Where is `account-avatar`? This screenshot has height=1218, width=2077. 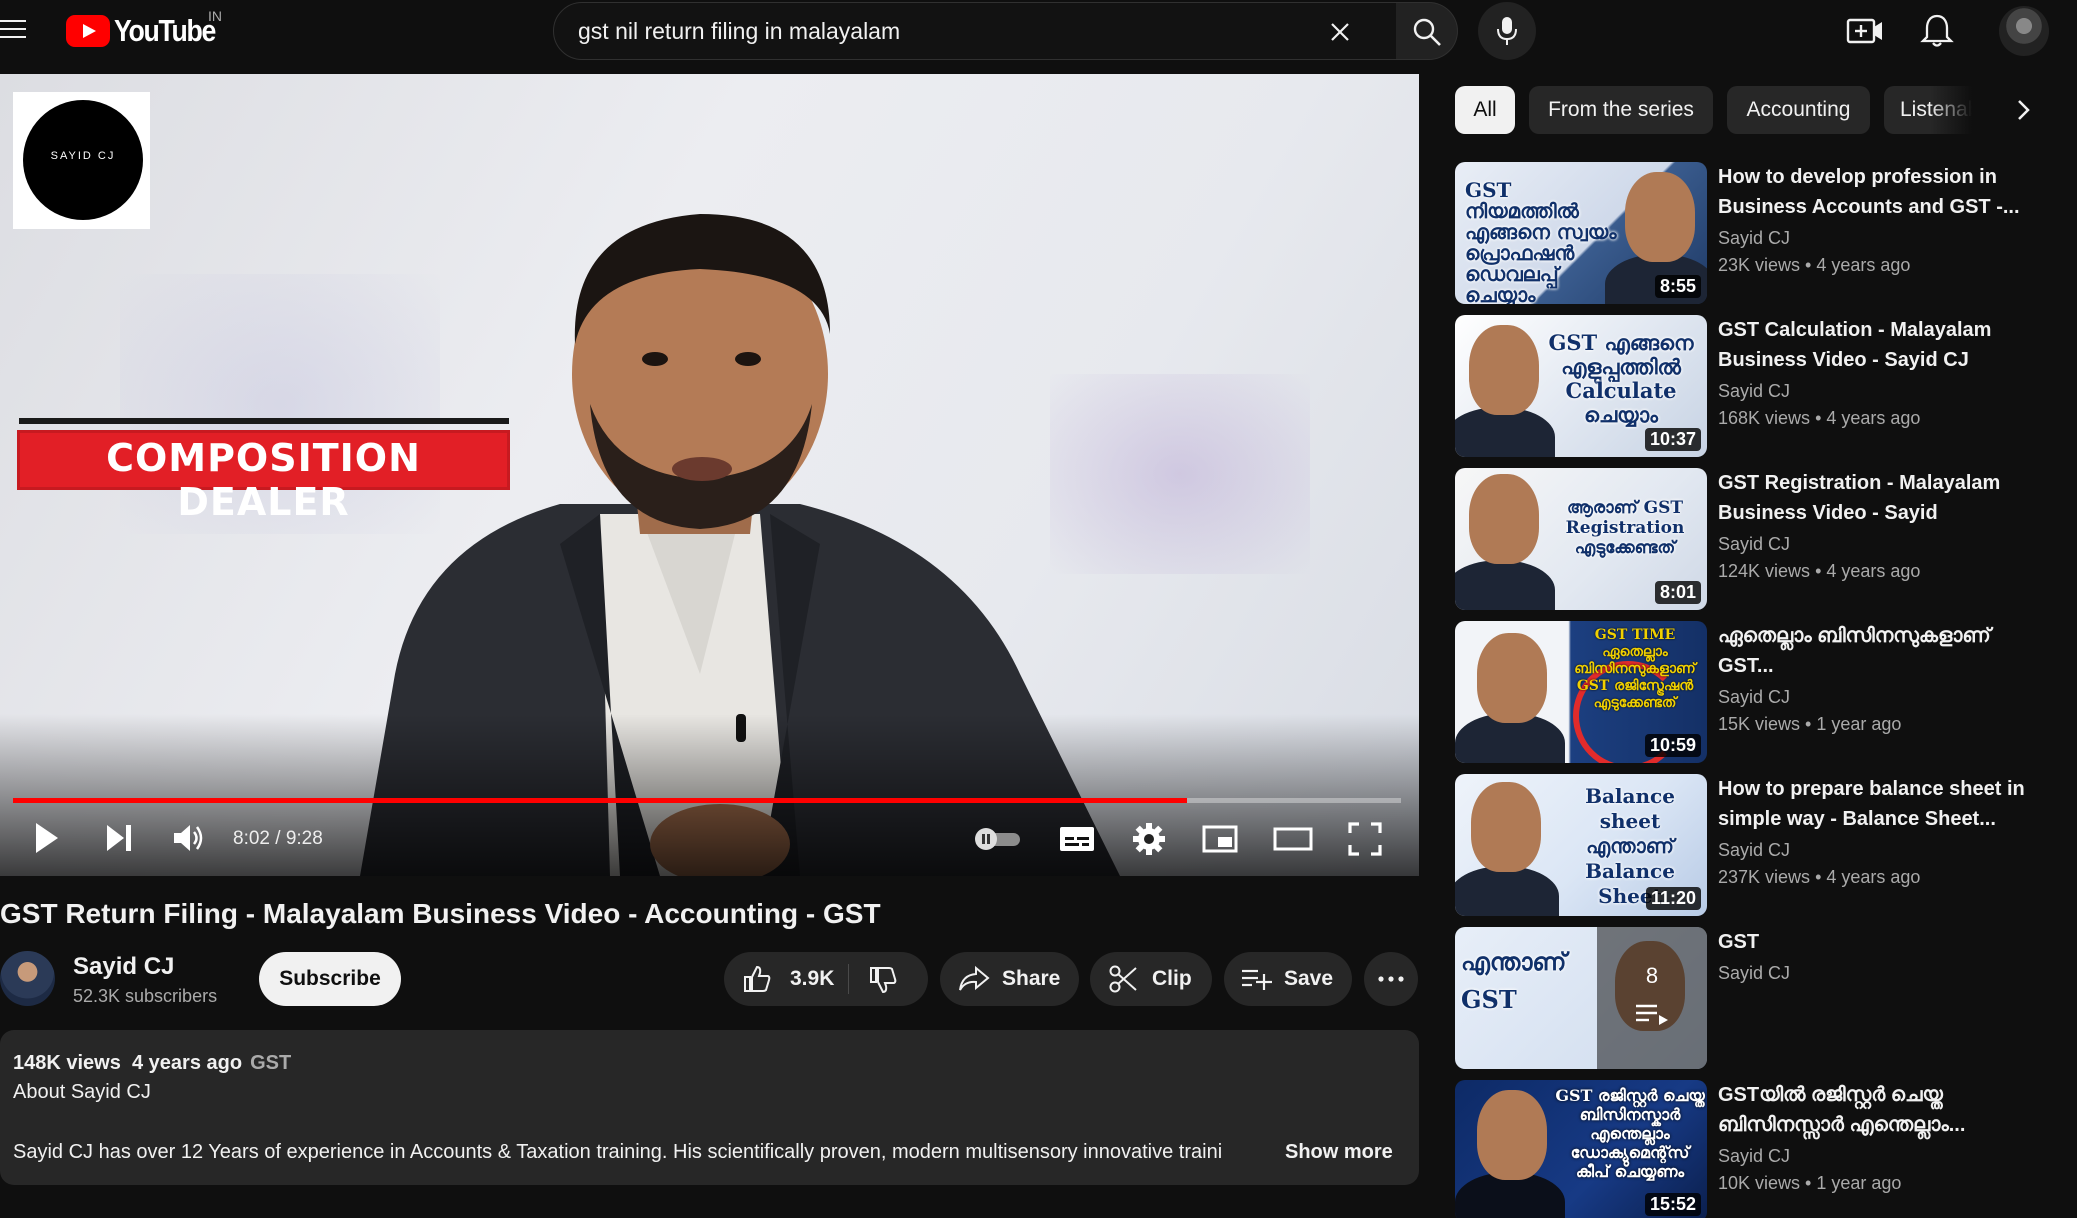
account-avatar is located at coordinates (2024, 31).